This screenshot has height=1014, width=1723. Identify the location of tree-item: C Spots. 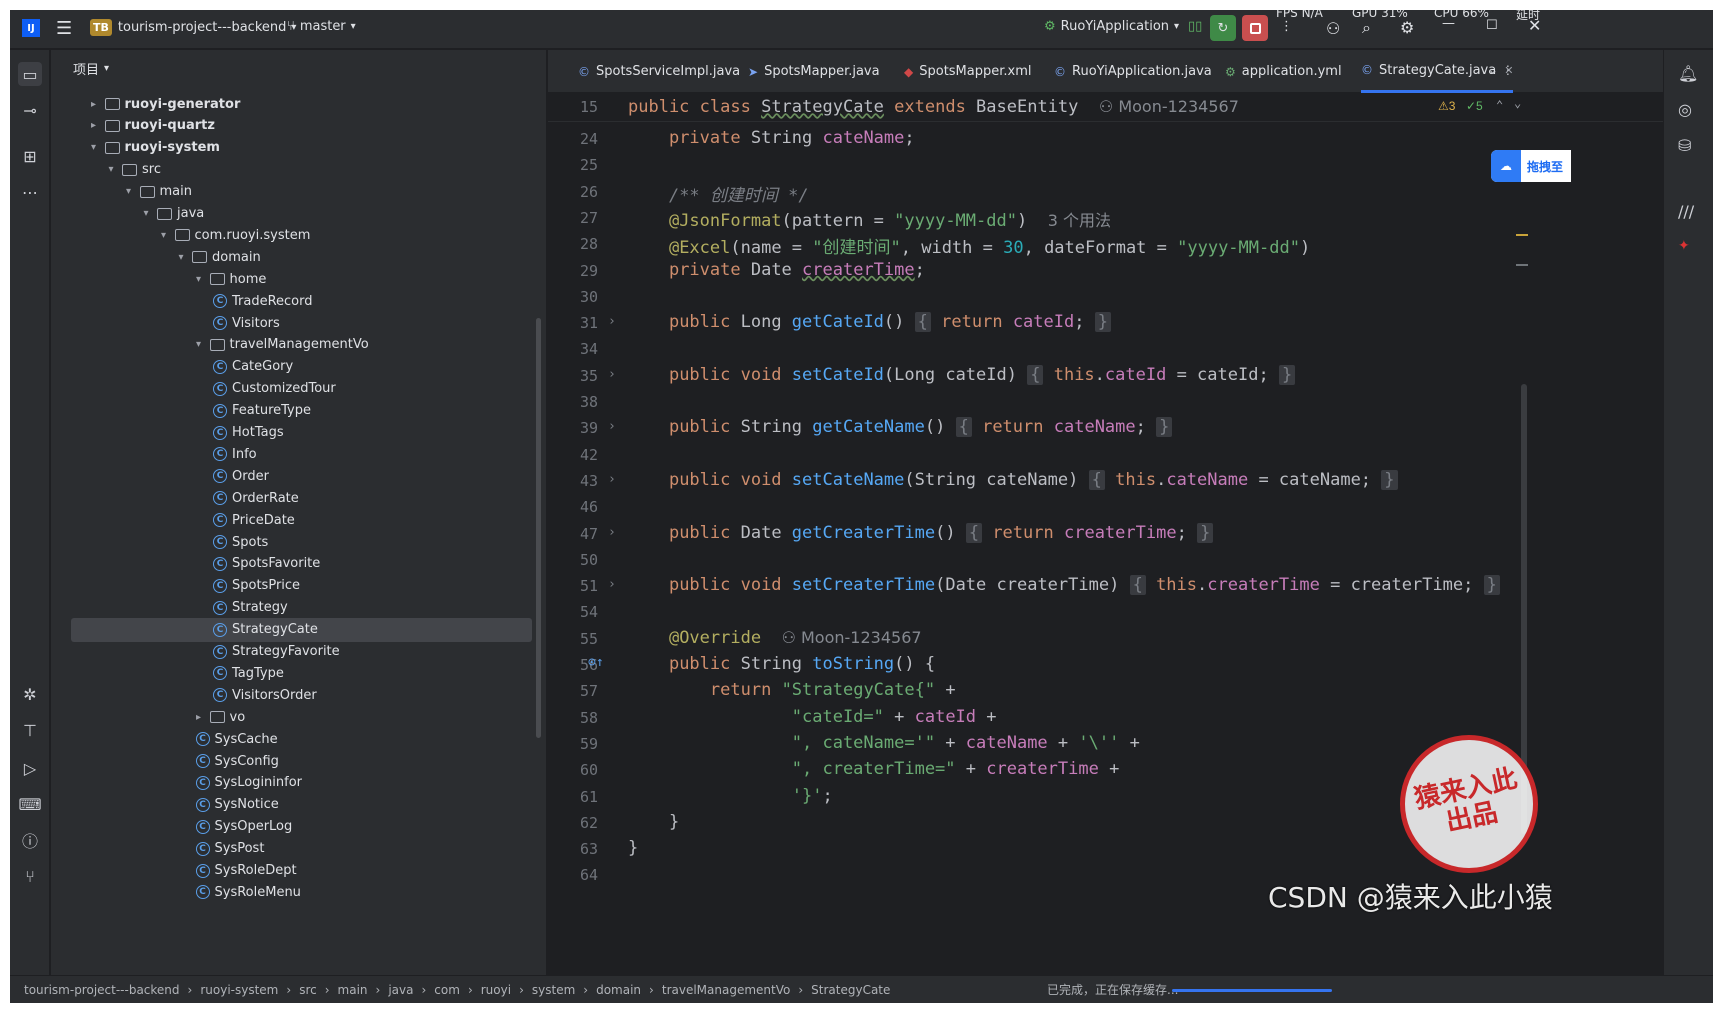
(293, 542).